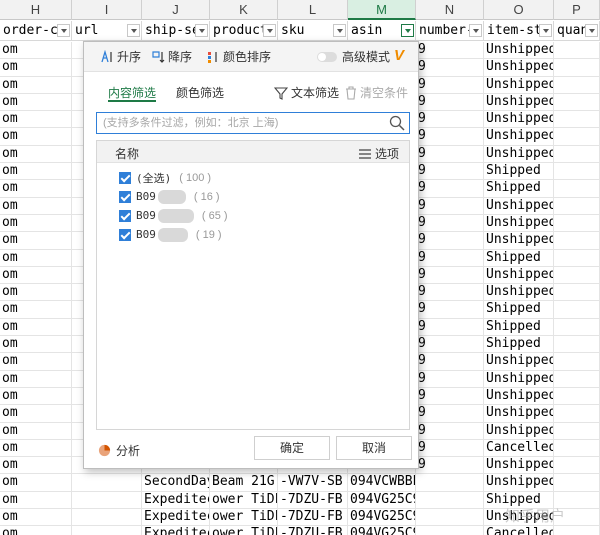 The height and width of the screenshot is (535, 600). What do you see at coordinates (306, 93) in the screenshot?
I see `text-filter-button: 文本筛选` at bounding box center [306, 93].